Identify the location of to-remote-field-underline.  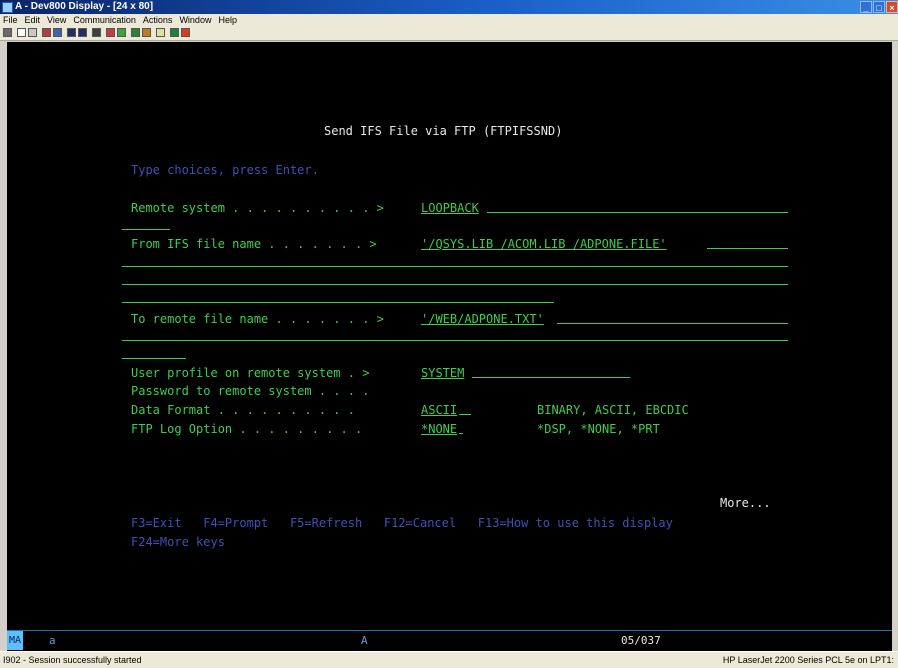
(672, 323).